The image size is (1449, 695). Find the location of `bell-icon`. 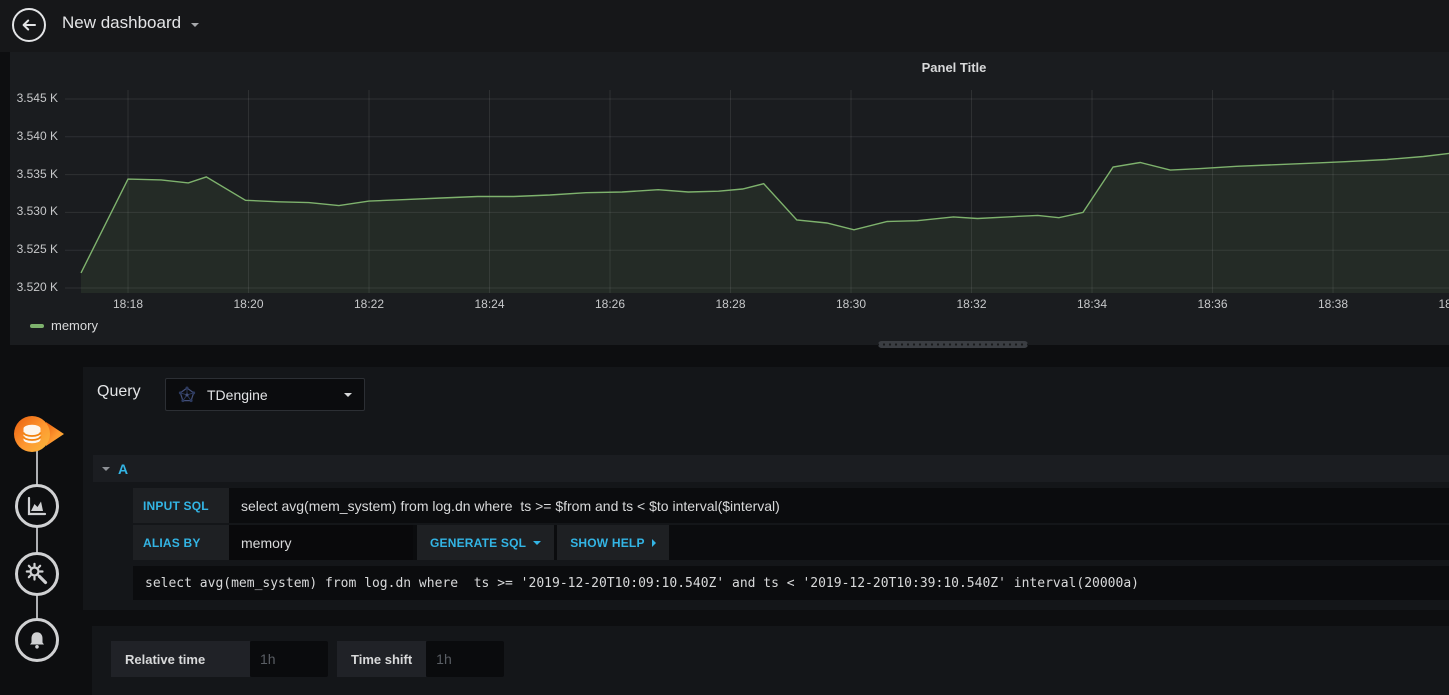

bell-icon is located at coordinates (37, 640).